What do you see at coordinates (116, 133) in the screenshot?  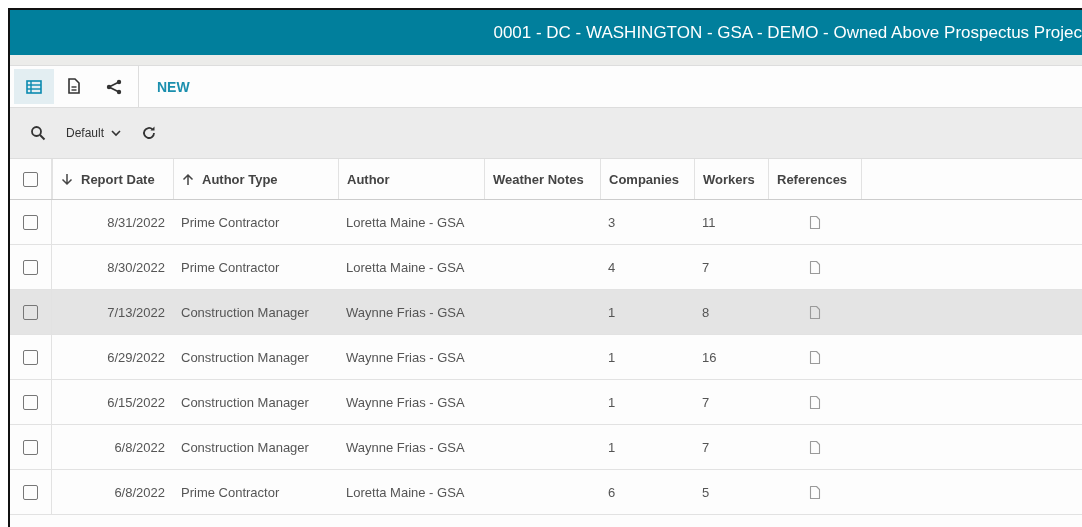 I see `caret-icon` at bounding box center [116, 133].